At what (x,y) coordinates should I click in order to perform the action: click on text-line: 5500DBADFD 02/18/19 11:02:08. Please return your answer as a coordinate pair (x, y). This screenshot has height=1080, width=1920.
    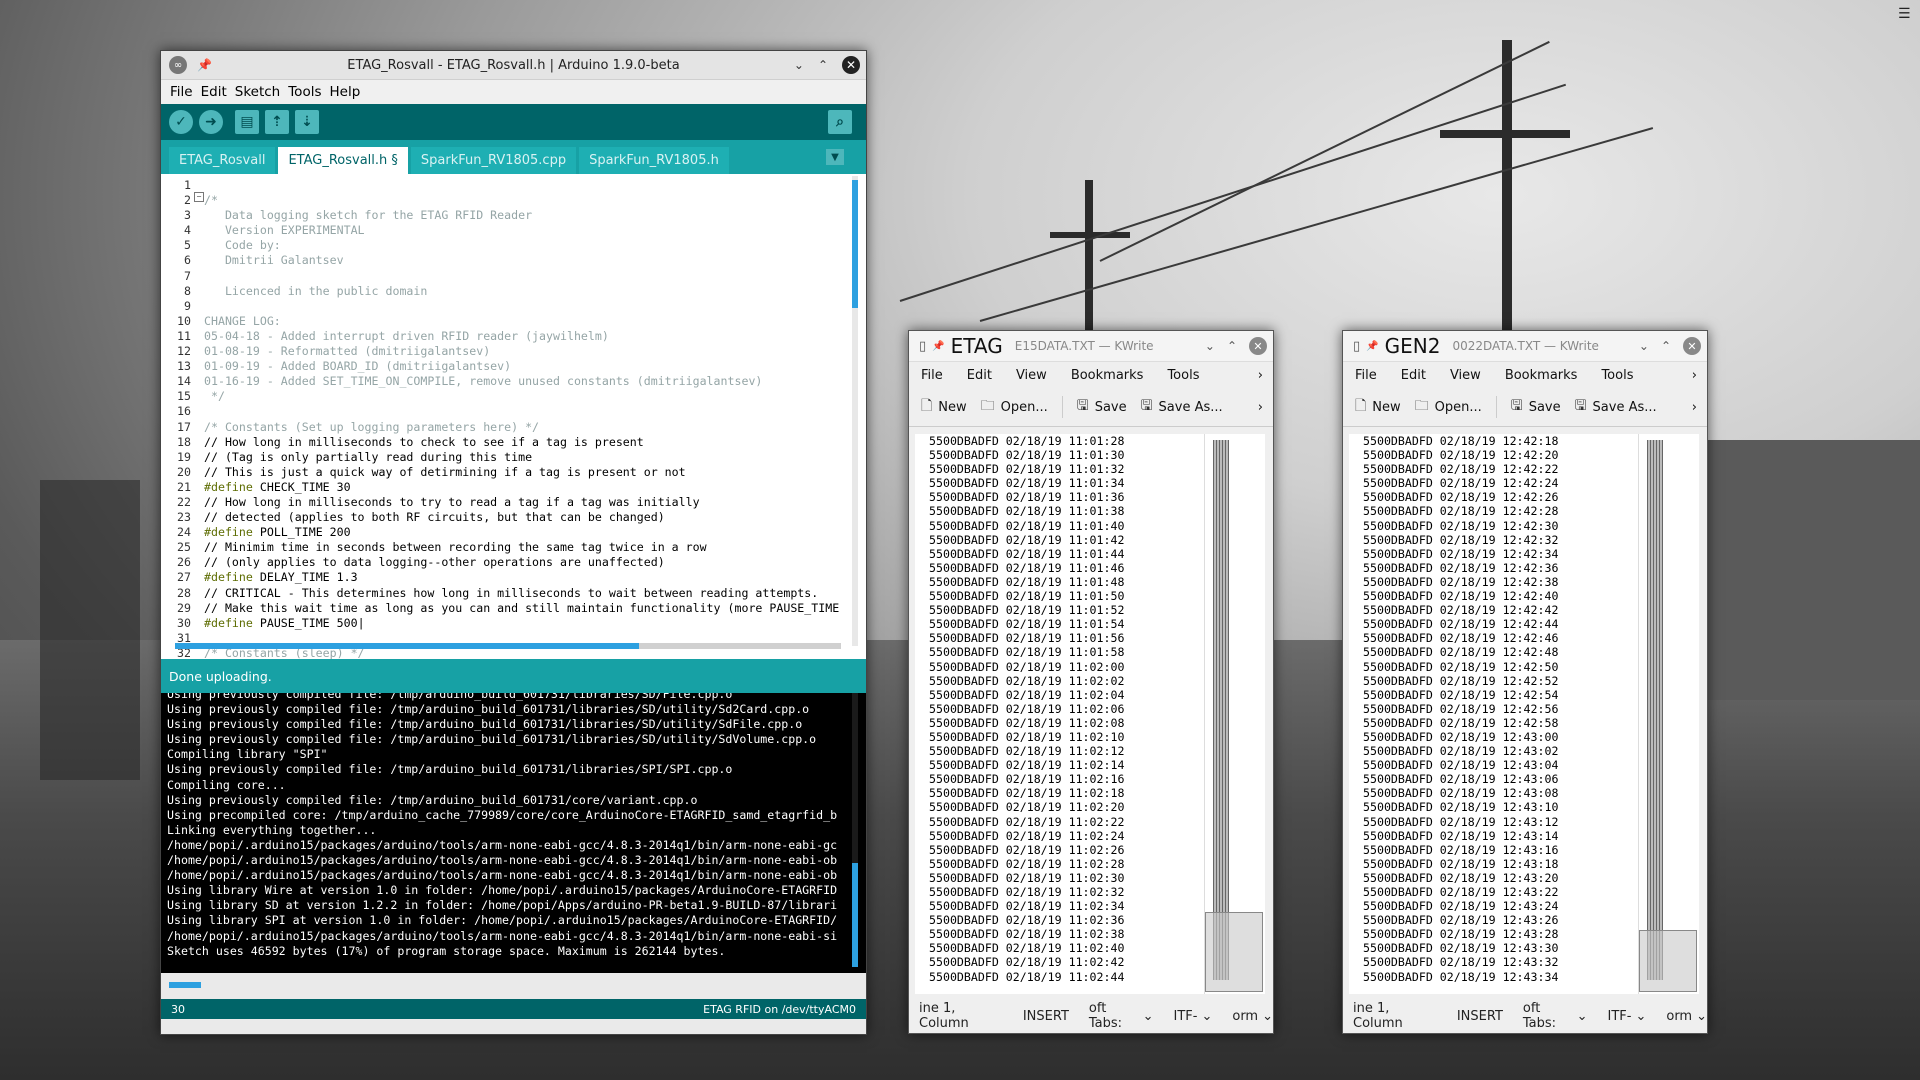
    Looking at the image, I should click on (1026, 723).